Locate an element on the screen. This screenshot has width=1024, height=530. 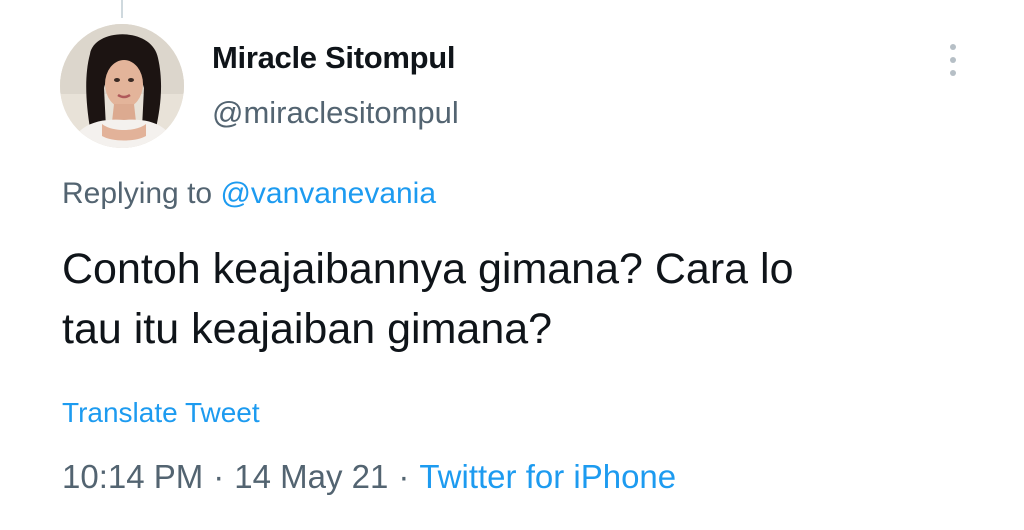
author-display-name: Miracle Sitompul is located at coordinates (334, 58).